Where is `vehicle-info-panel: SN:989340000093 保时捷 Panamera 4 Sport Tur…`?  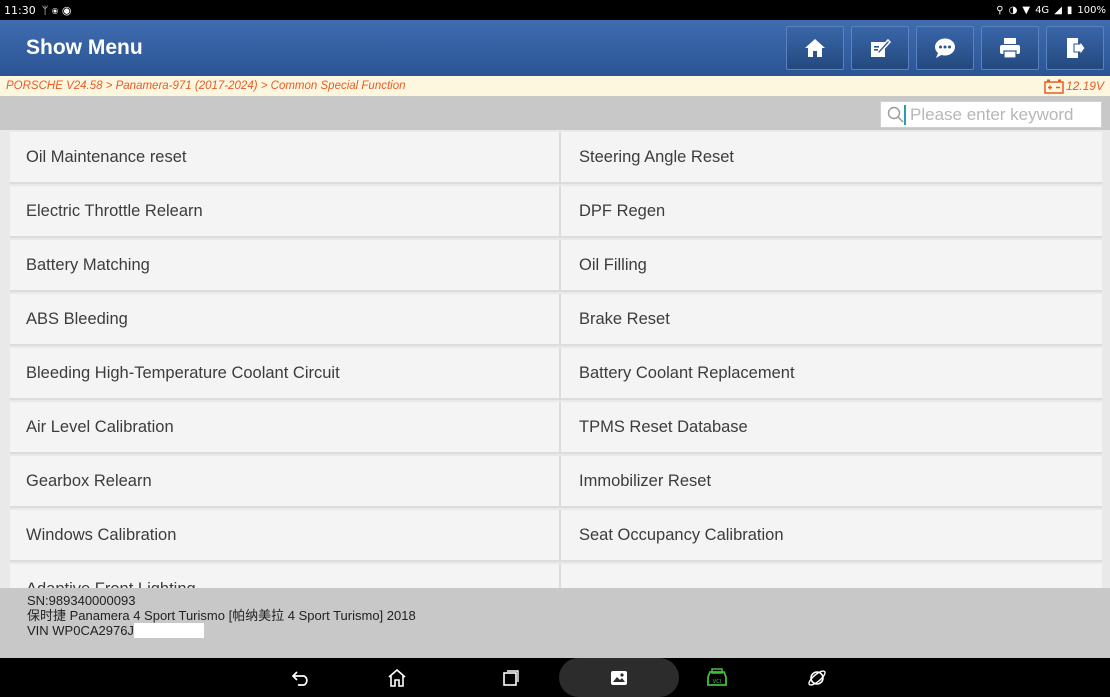
vehicle-info-panel: SN:989340000093 保时捷 Panamera 4 Sport Tur… is located at coordinates (555, 623).